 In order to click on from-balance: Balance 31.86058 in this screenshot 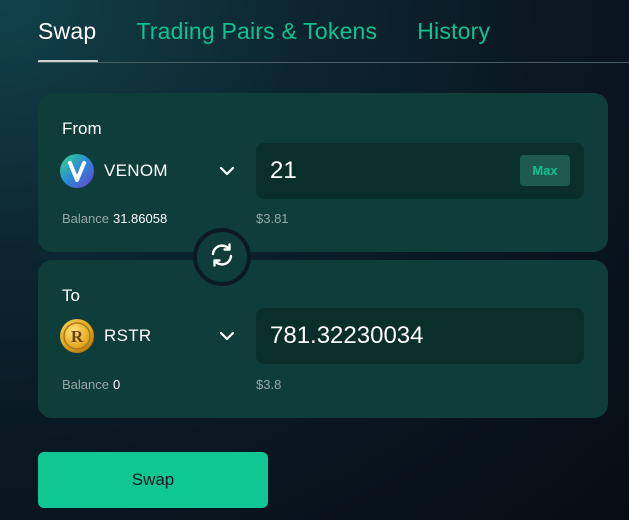, I will do `click(114, 218)`.